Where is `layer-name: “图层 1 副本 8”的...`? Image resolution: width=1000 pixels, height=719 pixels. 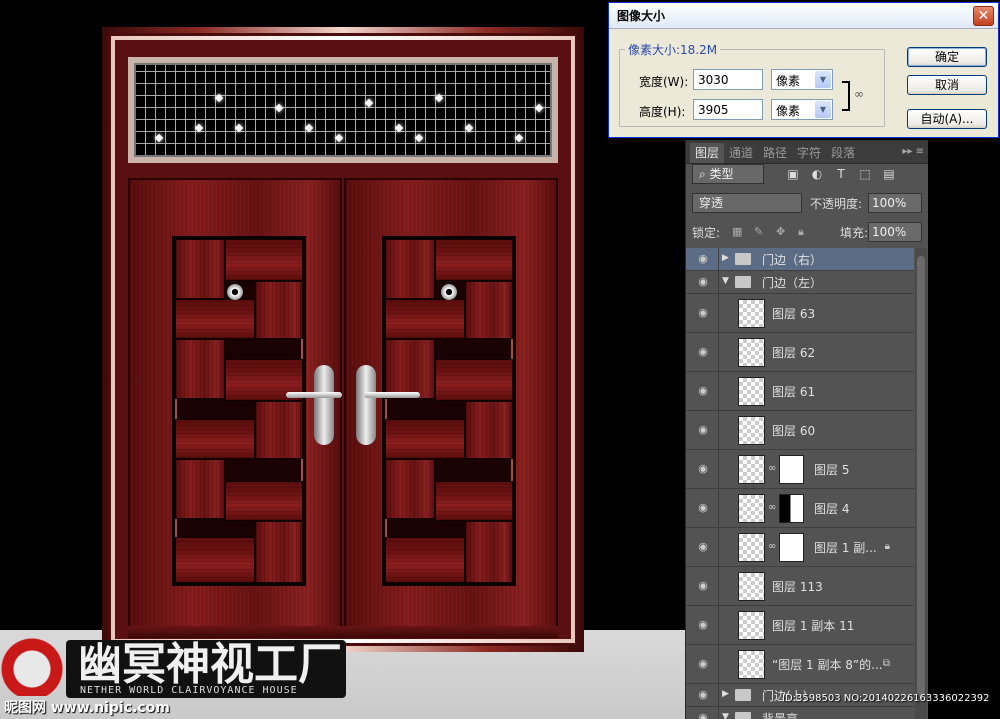
layer-name: “图层 1 副本 8”的... is located at coordinates (827, 664).